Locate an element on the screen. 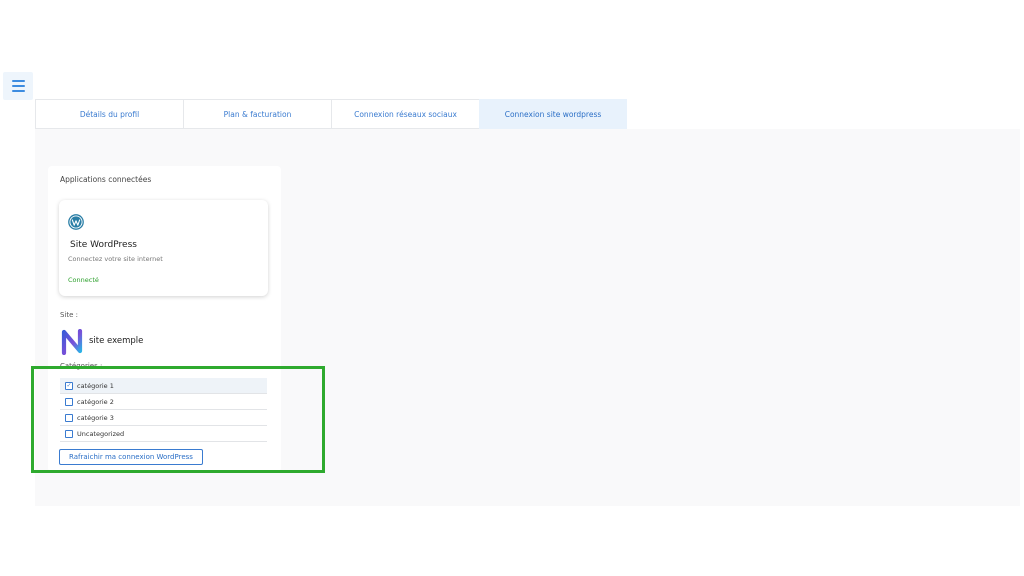  category-row: catégorie 3 is located at coordinates (163, 418).